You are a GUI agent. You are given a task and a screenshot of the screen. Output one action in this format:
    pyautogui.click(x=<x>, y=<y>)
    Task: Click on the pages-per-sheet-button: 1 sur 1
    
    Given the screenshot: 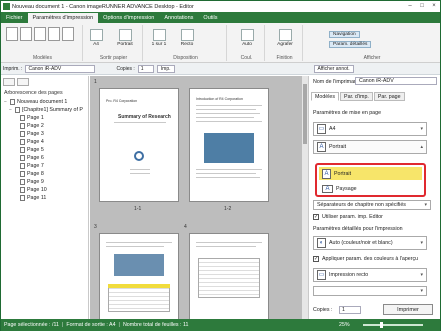 What is the action you would take?
    pyautogui.click(x=159, y=38)
    